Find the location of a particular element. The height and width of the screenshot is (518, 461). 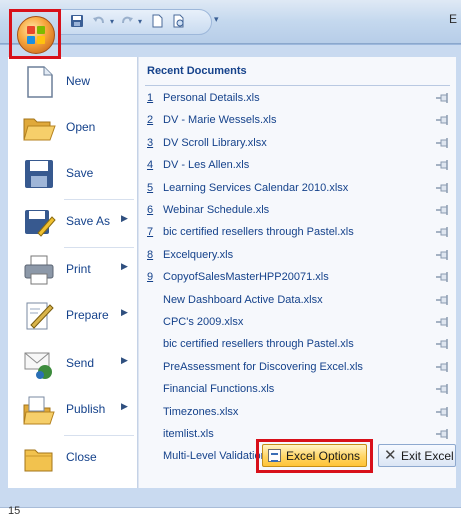

save-command: Save is located at coordinates (73, 174).